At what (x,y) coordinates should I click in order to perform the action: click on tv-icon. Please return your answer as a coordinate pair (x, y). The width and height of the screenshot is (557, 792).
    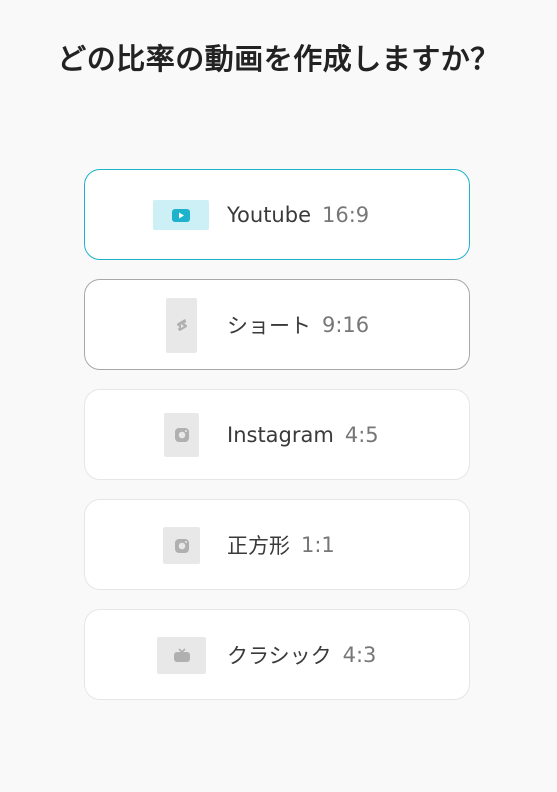
    Looking at the image, I should click on (181, 655).